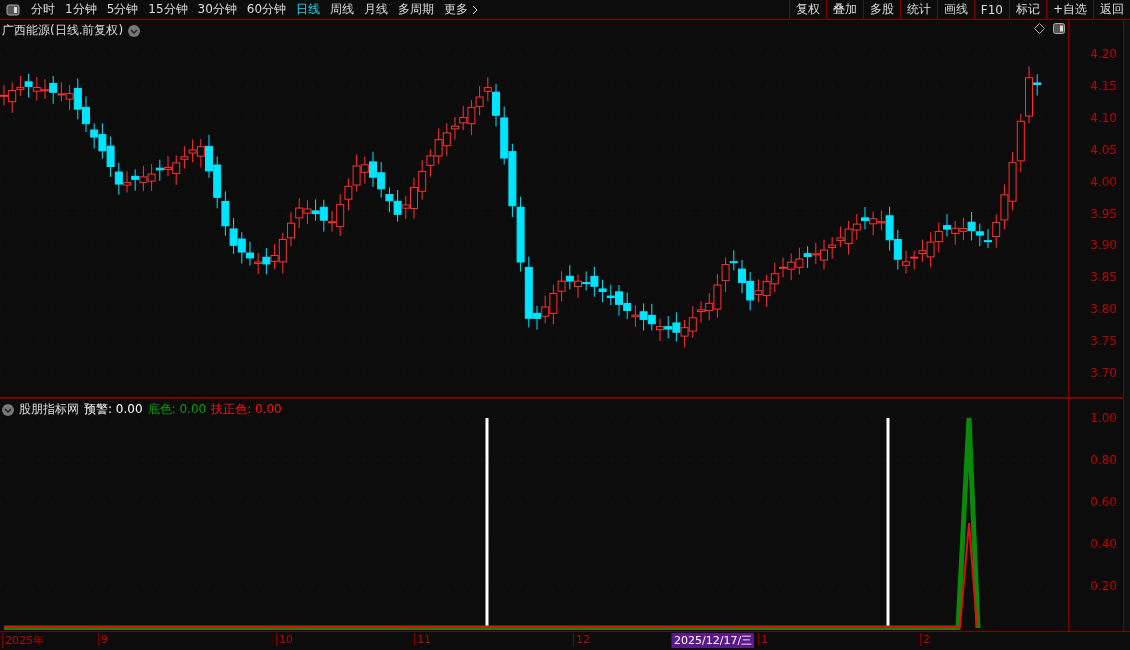  What do you see at coordinates (177, 409) in the screenshot?
I see `indicator-value: 底色: 0.00` at bounding box center [177, 409].